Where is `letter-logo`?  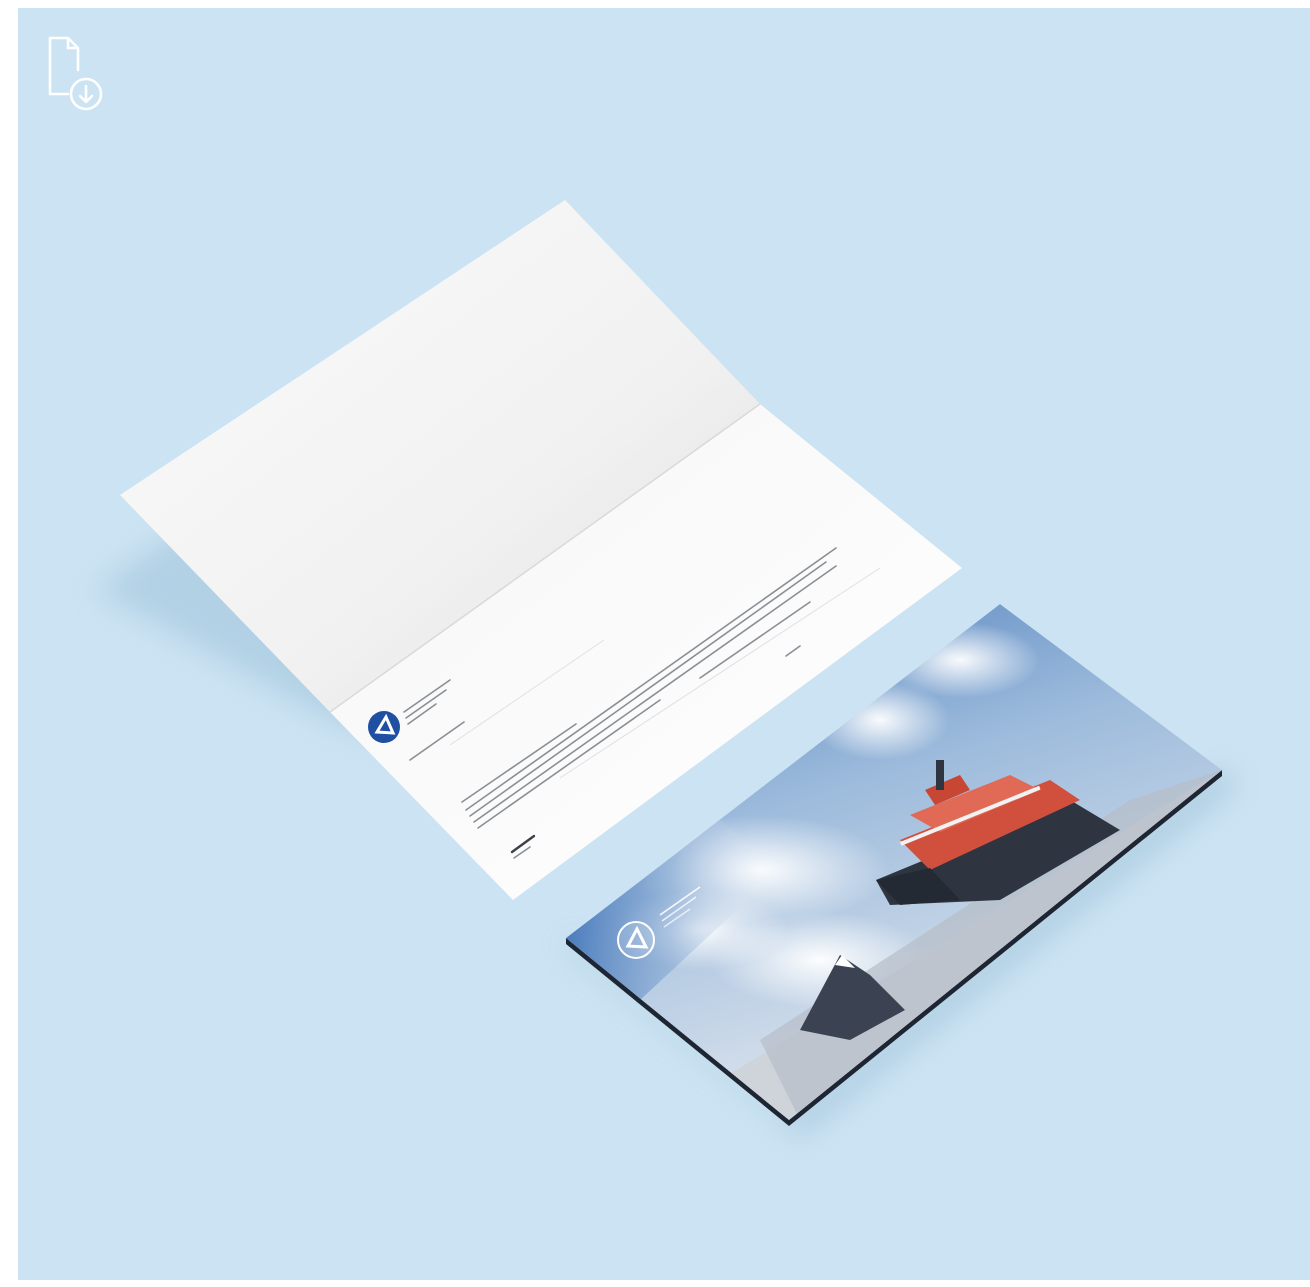 letter-logo is located at coordinates (384, 727).